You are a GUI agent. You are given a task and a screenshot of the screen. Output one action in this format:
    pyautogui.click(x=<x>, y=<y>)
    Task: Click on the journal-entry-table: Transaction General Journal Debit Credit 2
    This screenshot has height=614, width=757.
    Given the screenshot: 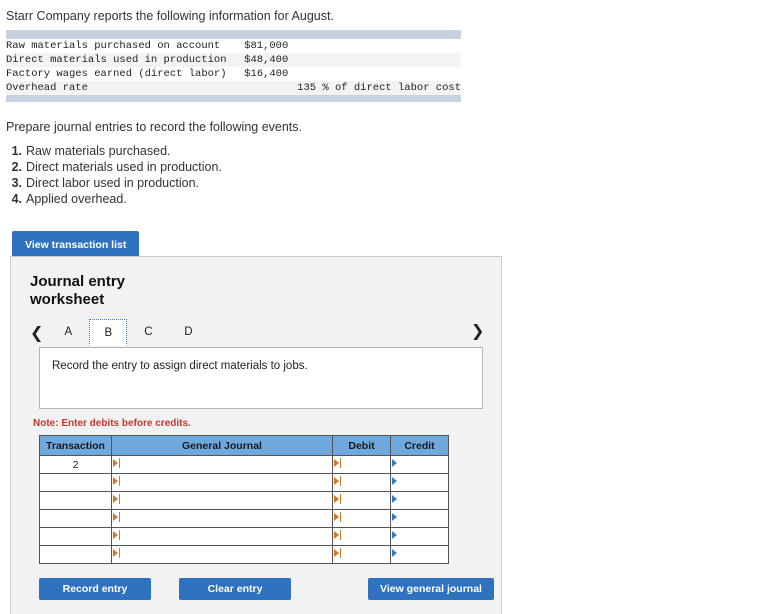 What is the action you would take?
    pyautogui.click(x=244, y=499)
    